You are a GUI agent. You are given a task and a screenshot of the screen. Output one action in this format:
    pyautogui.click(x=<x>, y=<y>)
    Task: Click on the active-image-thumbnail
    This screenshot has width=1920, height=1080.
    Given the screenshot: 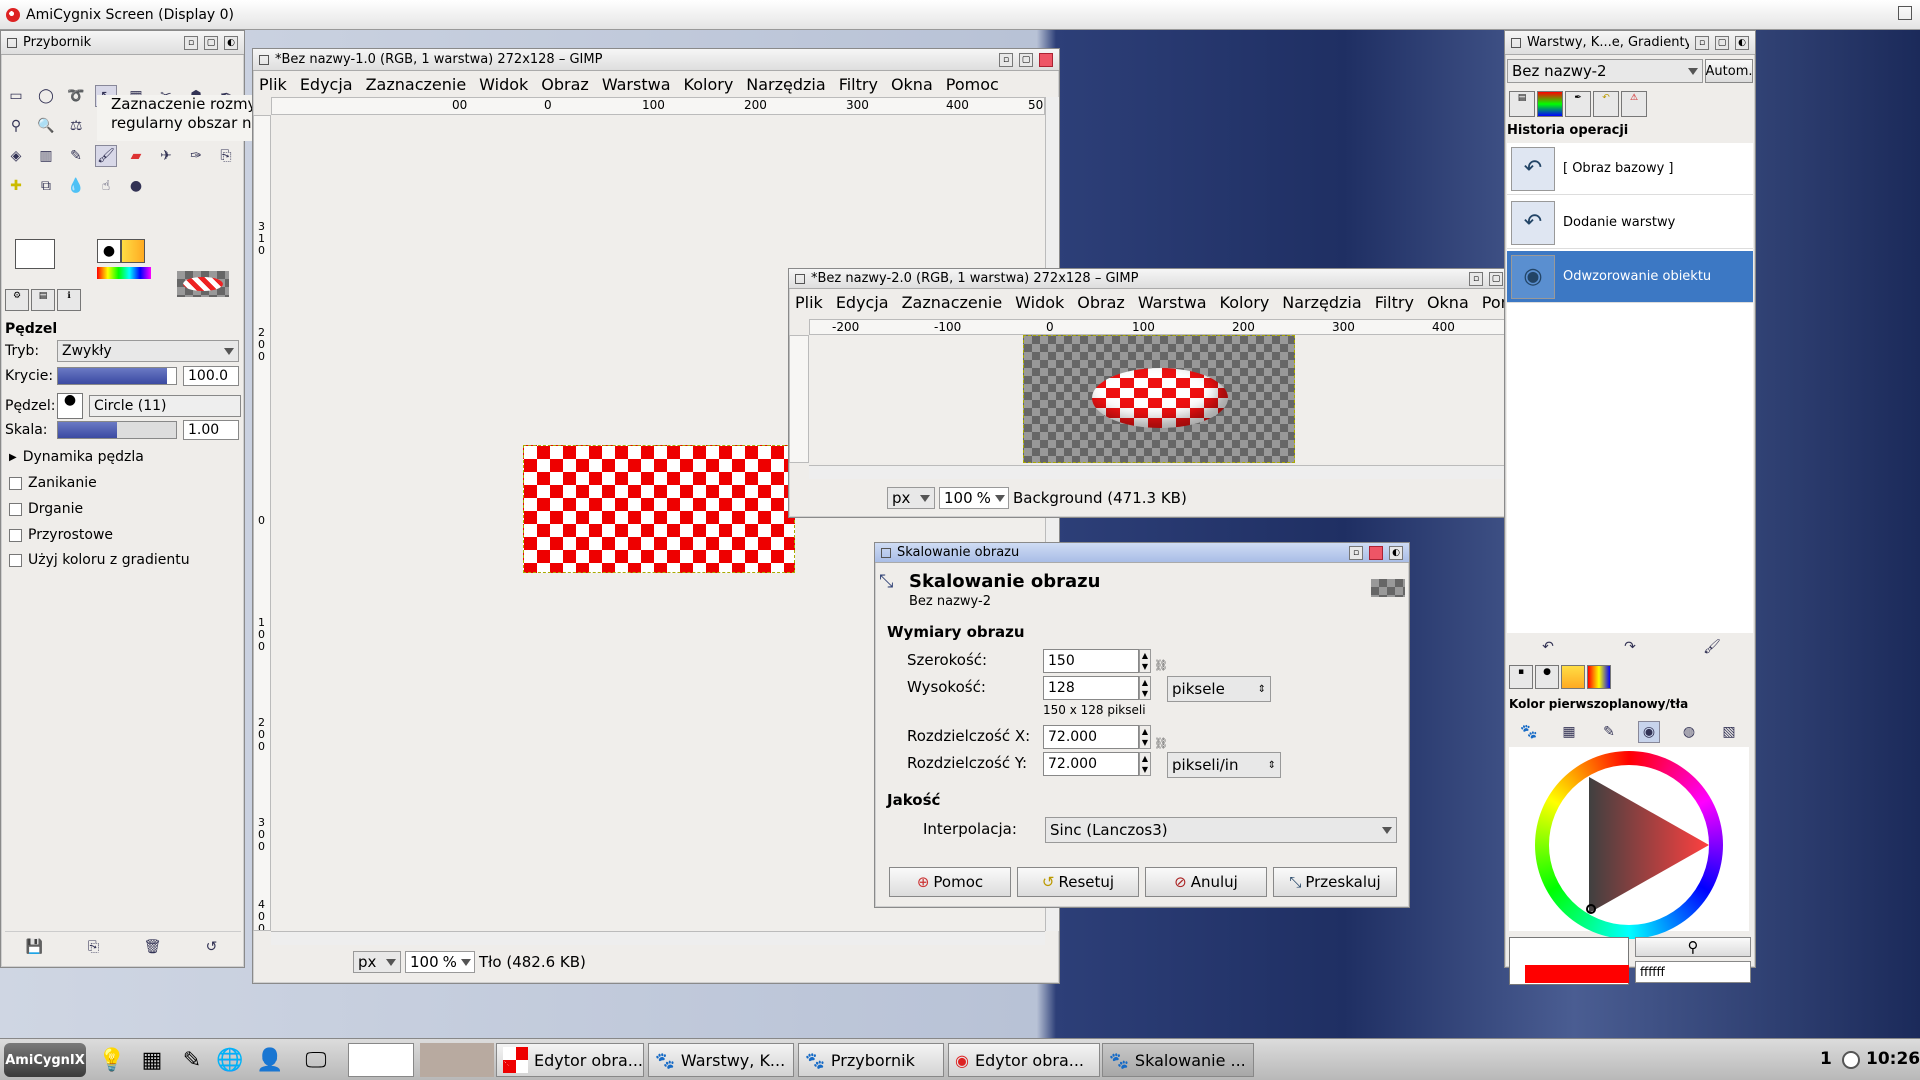 What is the action you would take?
    pyautogui.click(x=203, y=284)
    